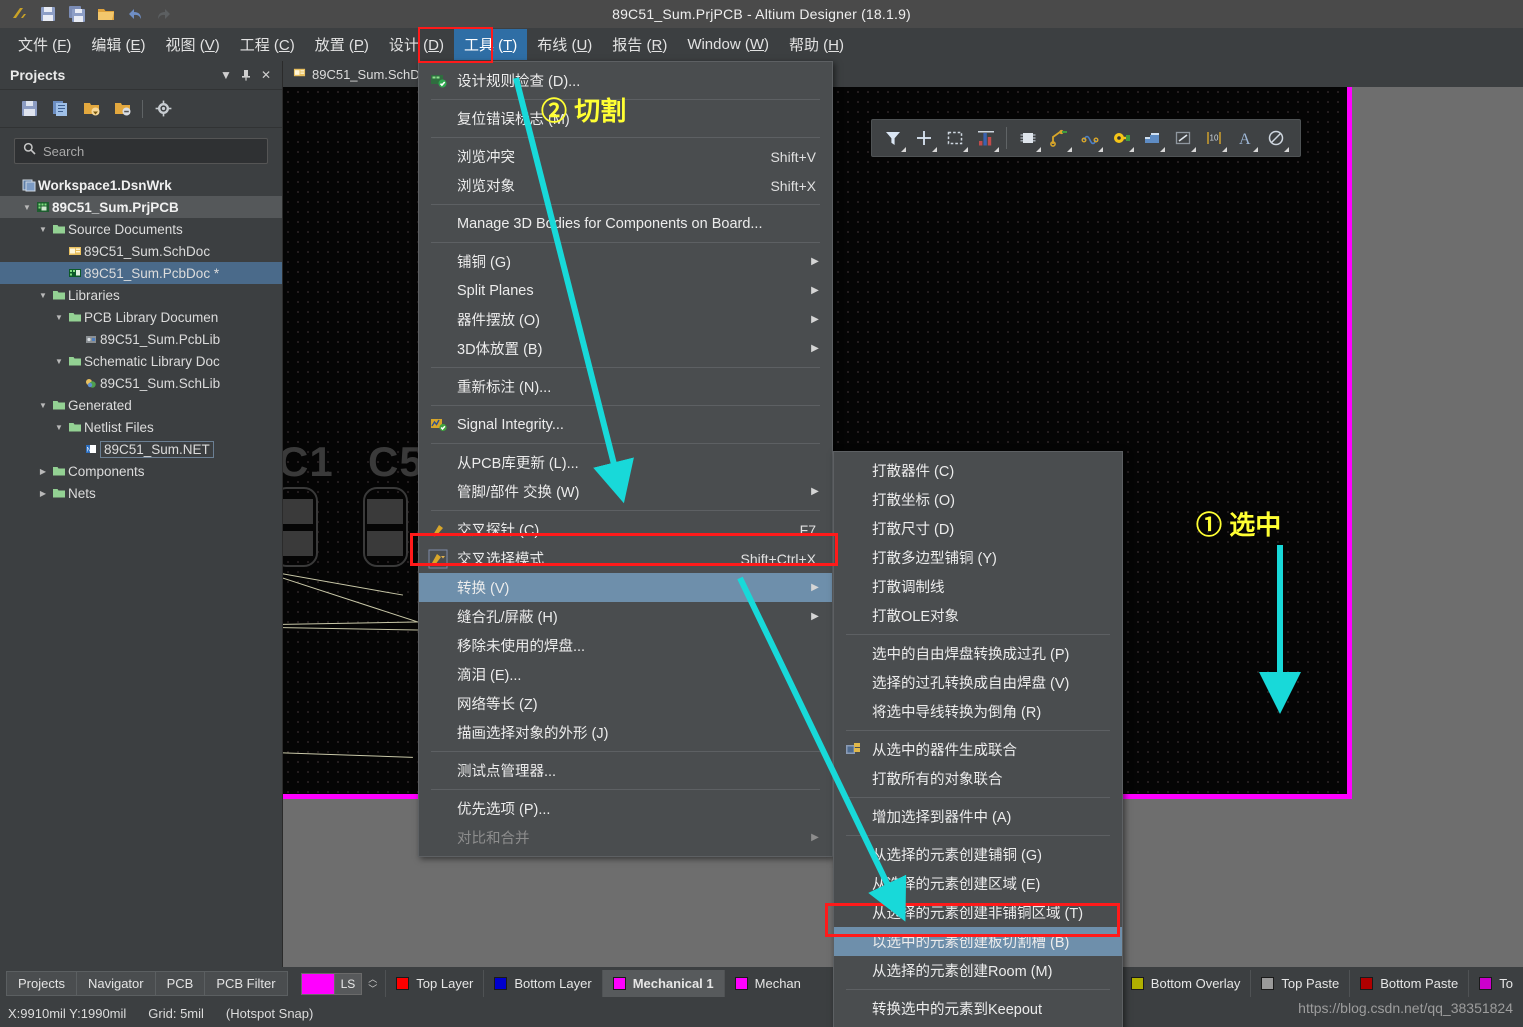 This screenshot has width=1523, height=1027. What do you see at coordinates (978, 778) in the screenshot?
I see `submenu-item-break-all-unions: 打散所有的对象联合` at bounding box center [978, 778].